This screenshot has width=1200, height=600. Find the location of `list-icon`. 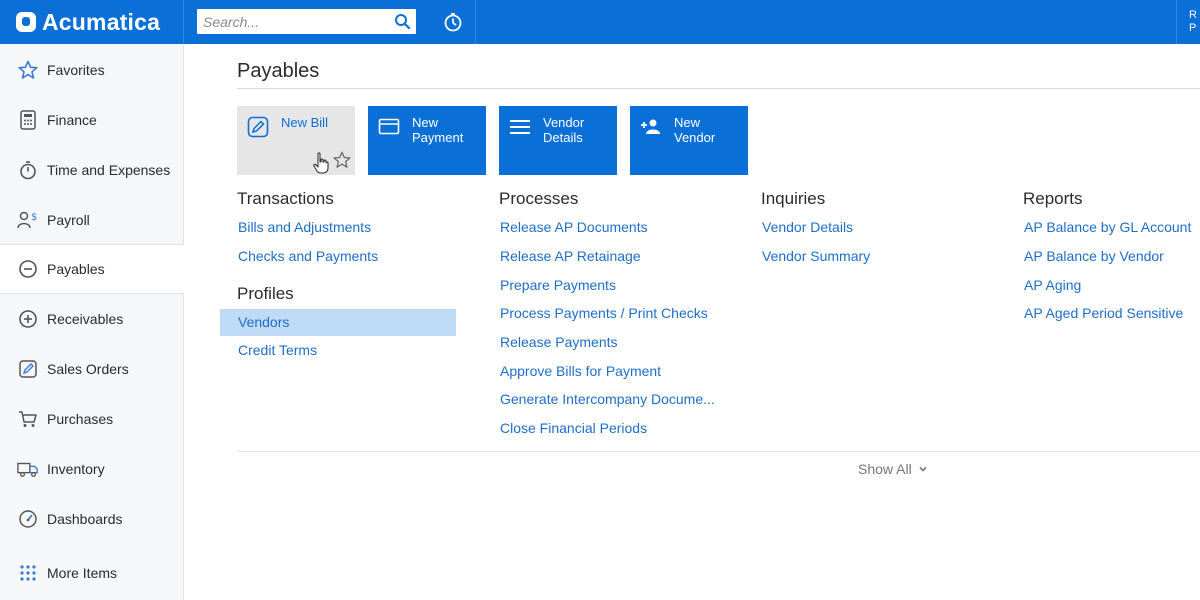

list-icon is located at coordinates (520, 127).